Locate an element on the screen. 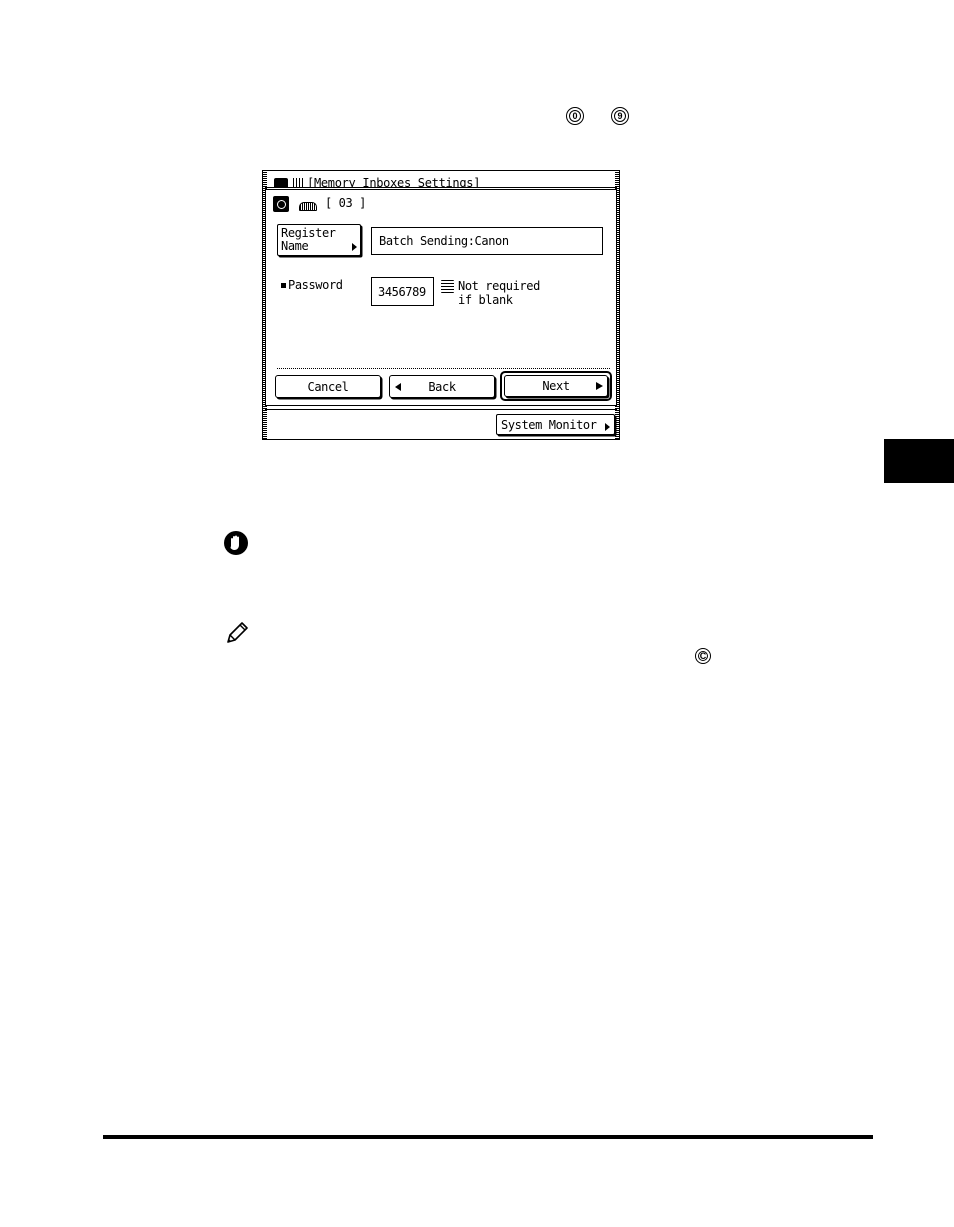 Image resolution: width=954 pixels, height=1227 pixels. screen-title: Memory Inboxes Settings is located at coordinates (393, 182).